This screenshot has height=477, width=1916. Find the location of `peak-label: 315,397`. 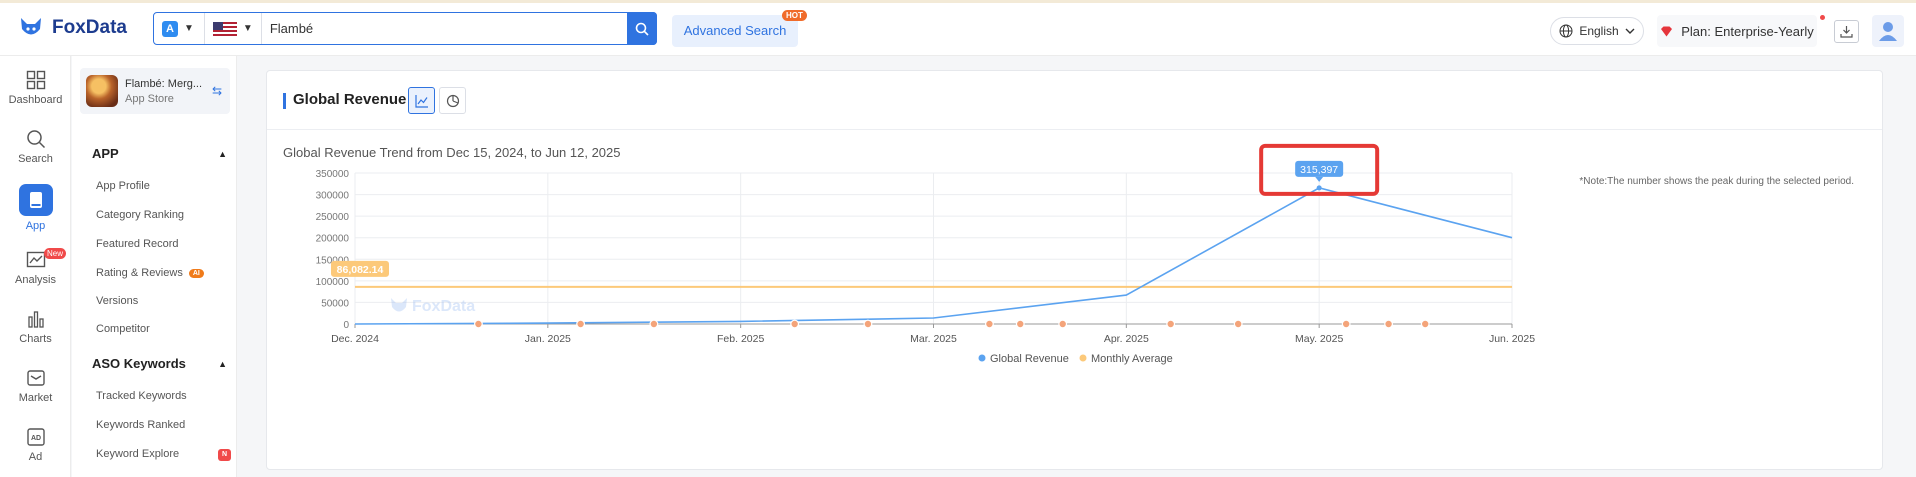

peak-label: 315,397 is located at coordinates (1319, 170).